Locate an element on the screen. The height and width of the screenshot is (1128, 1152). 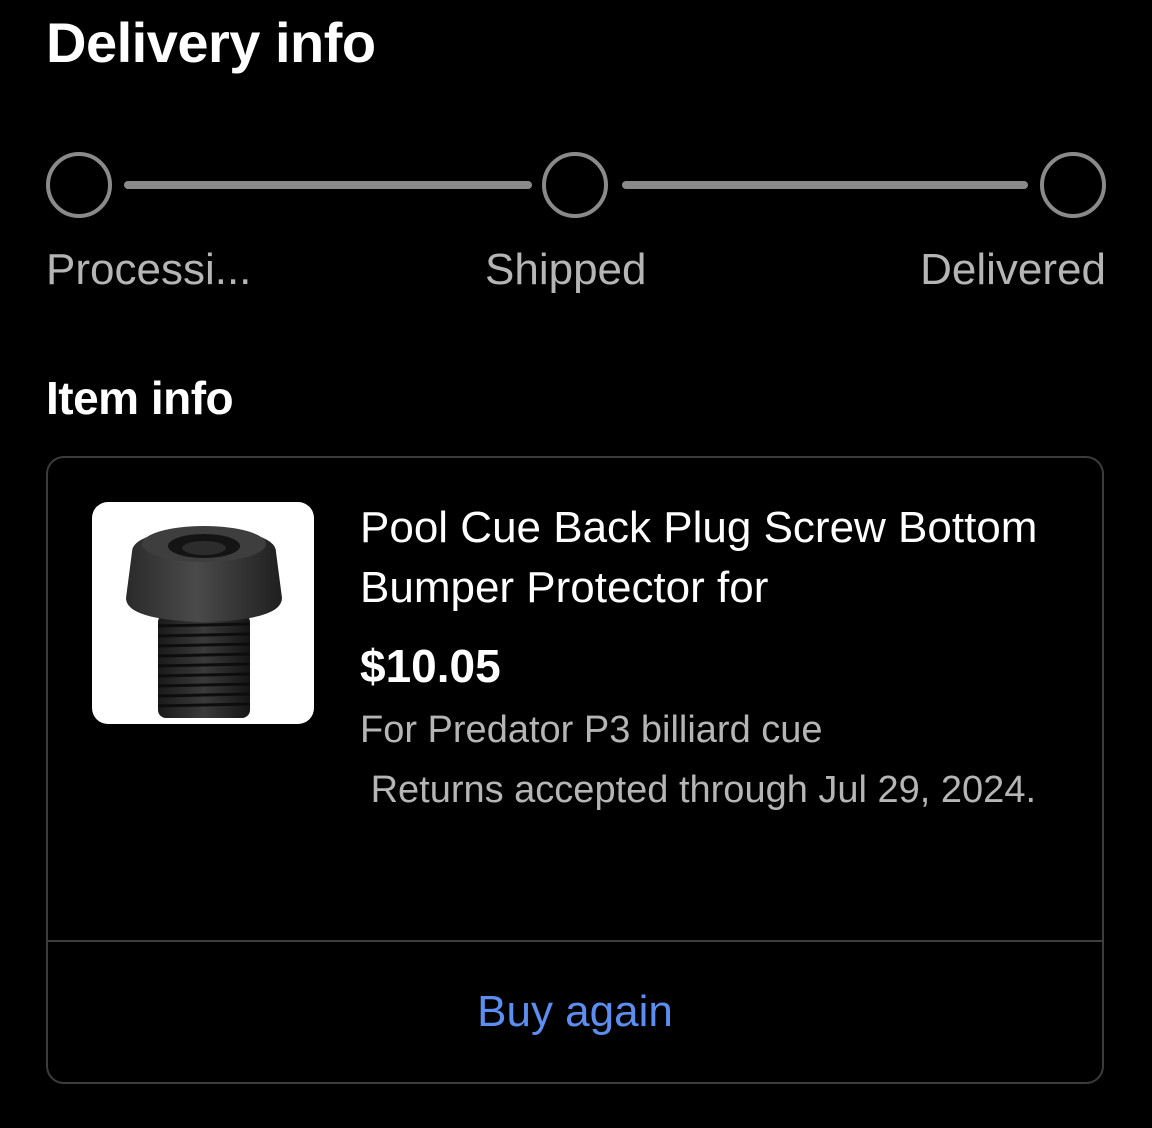
item-price: $10.05 is located at coordinates (430, 666).